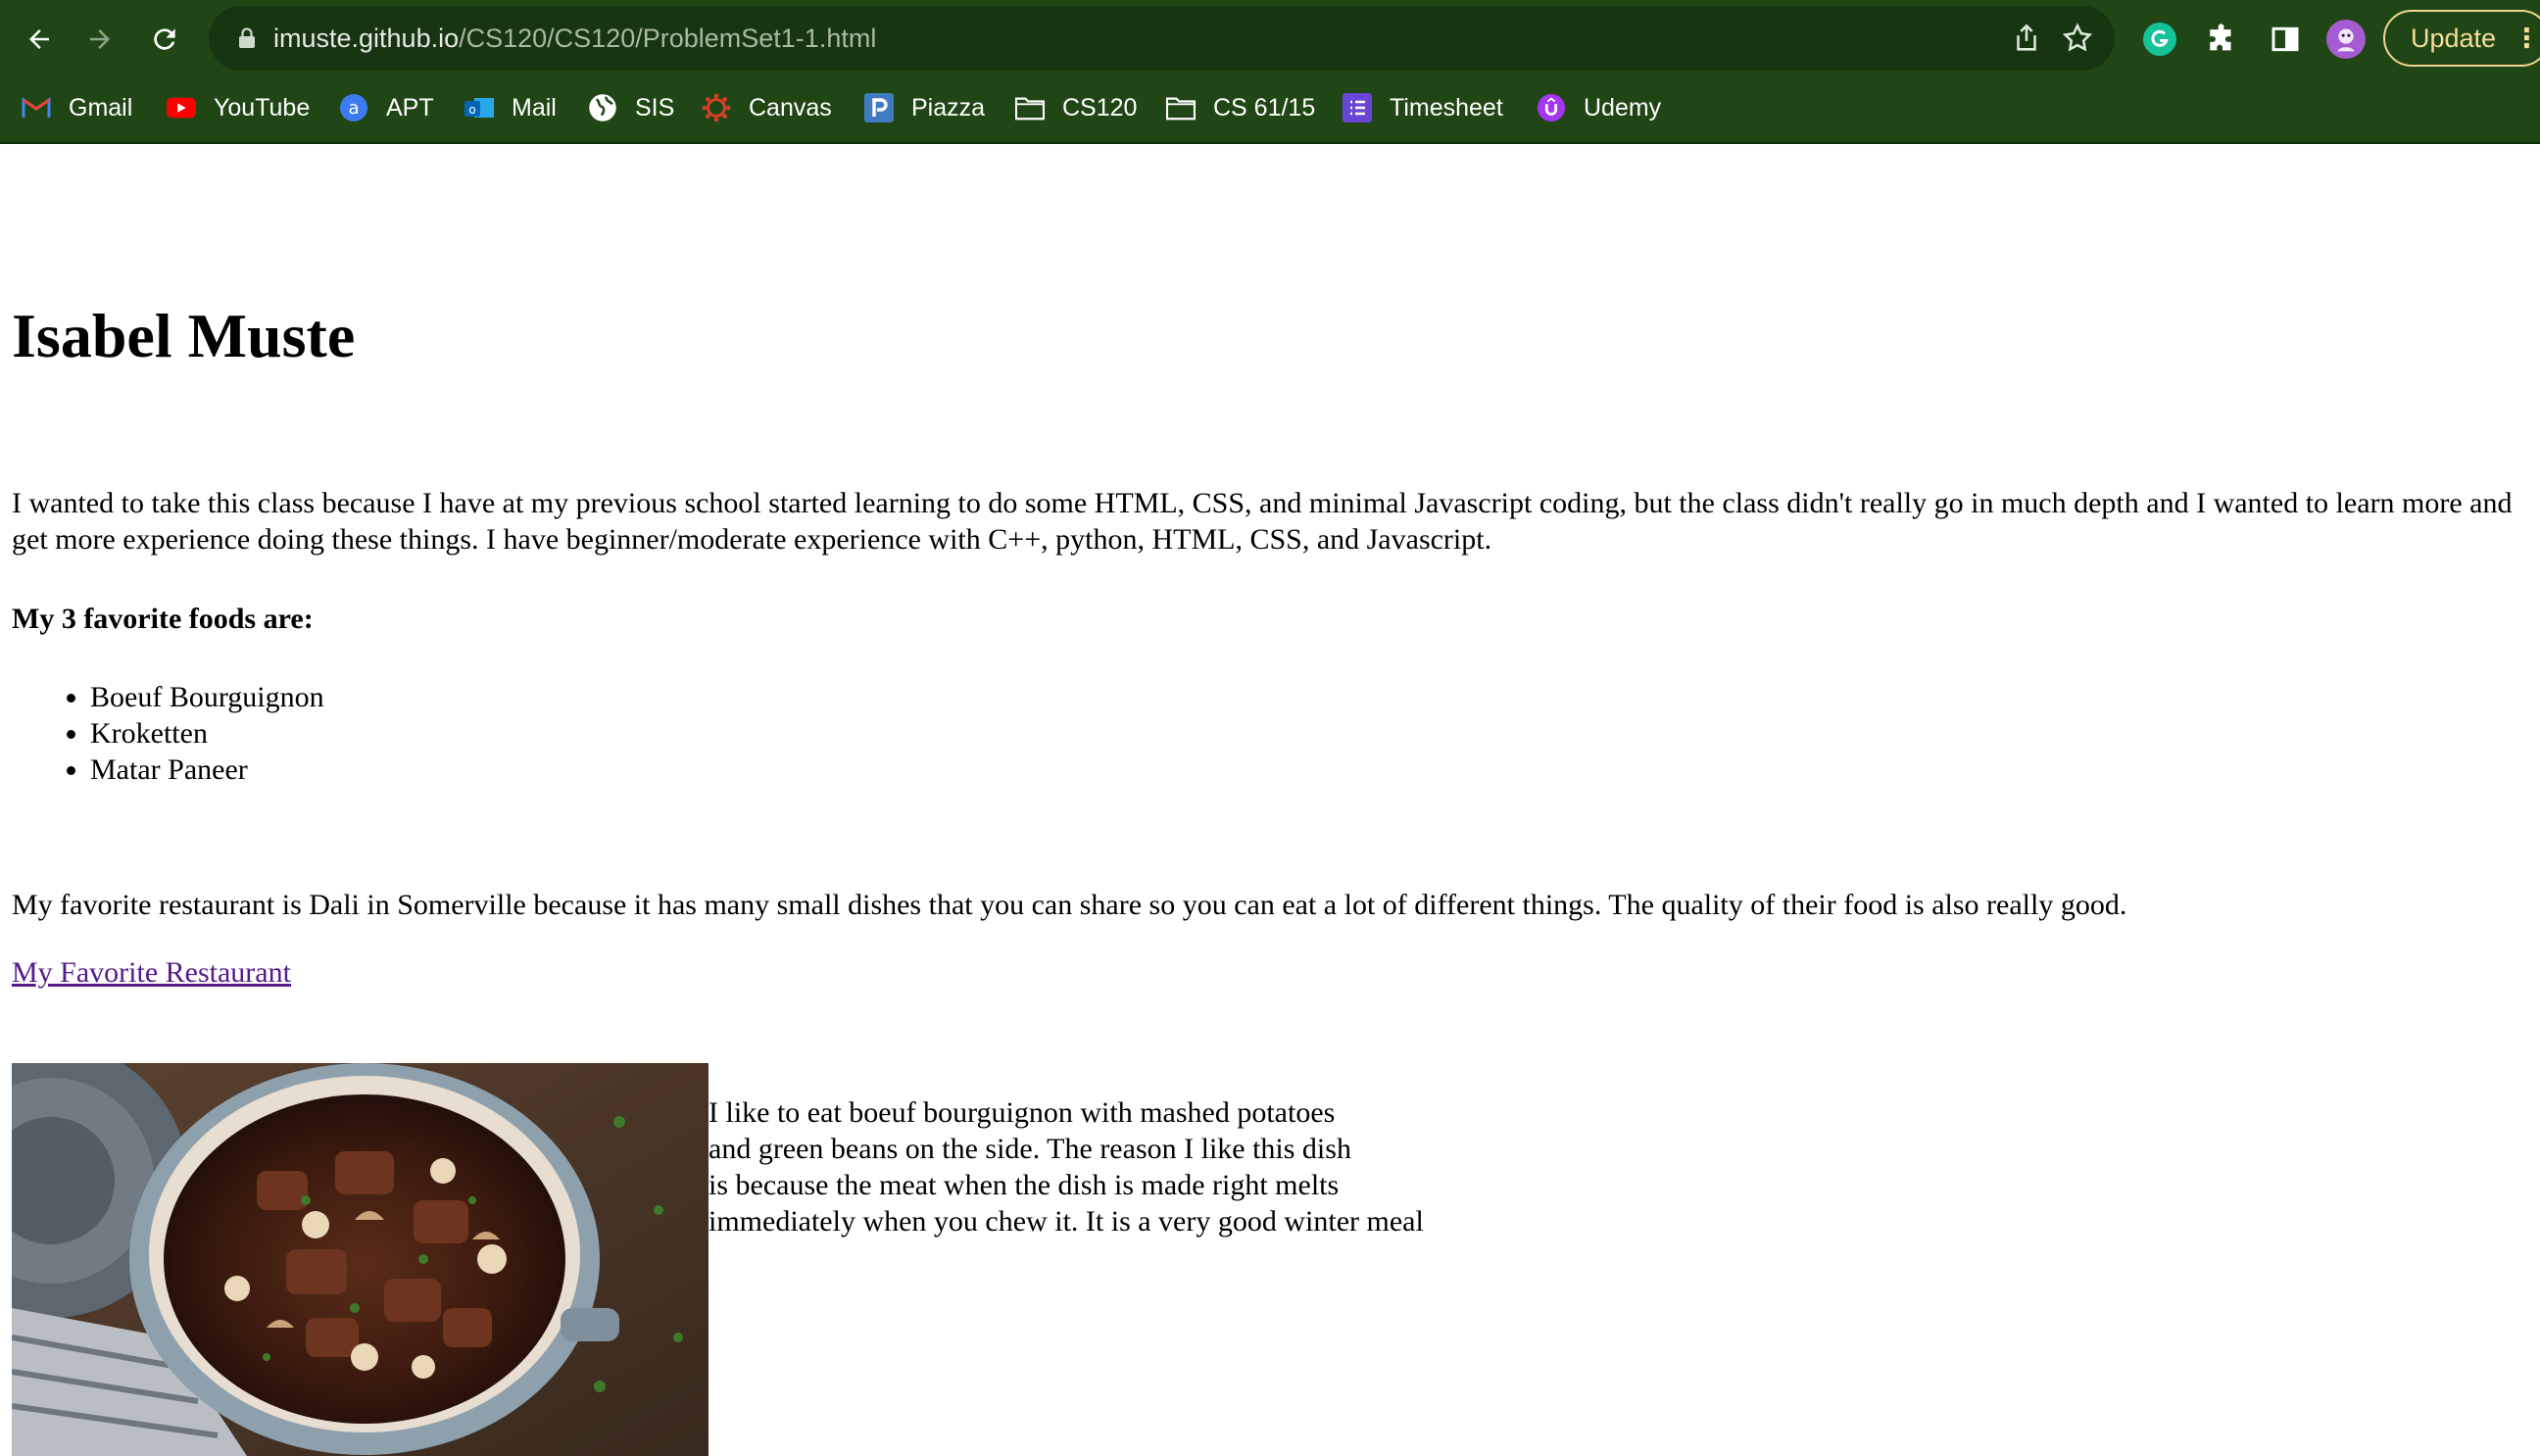  I want to click on bookmark-cs61-15: CS 61/15, so click(1241, 107).